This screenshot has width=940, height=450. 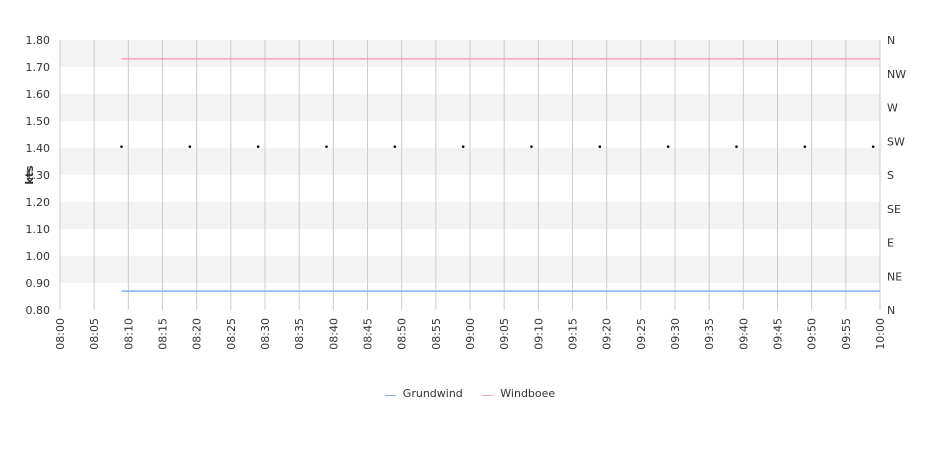 What do you see at coordinates (197, 334) in the screenshot?
I see `x-tick-label: 08:20` at bounding box center [197, 334].